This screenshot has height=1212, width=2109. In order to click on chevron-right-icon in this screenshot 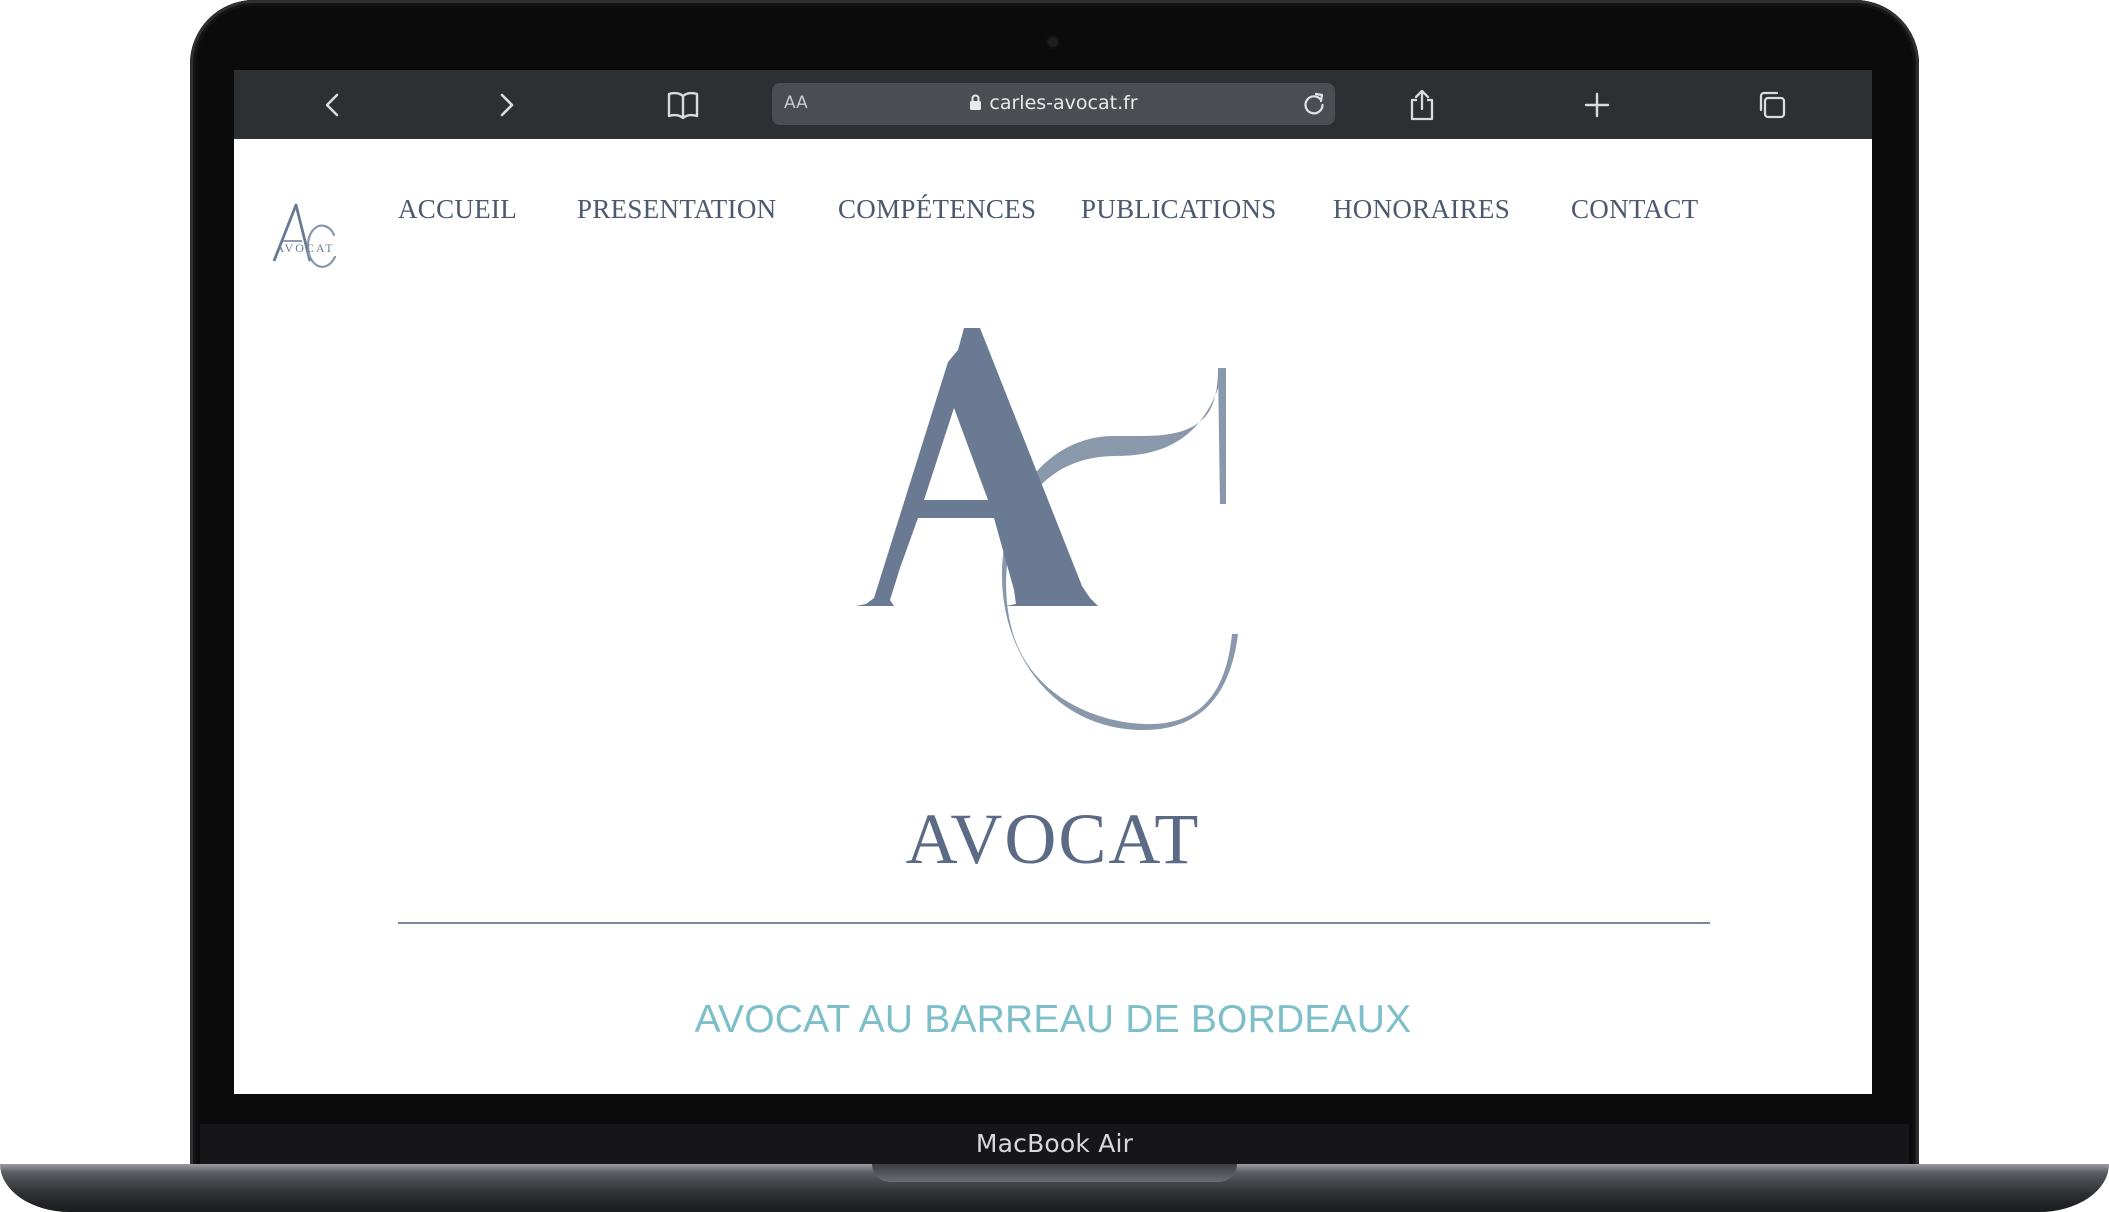, I will do `click(507, 105)`.